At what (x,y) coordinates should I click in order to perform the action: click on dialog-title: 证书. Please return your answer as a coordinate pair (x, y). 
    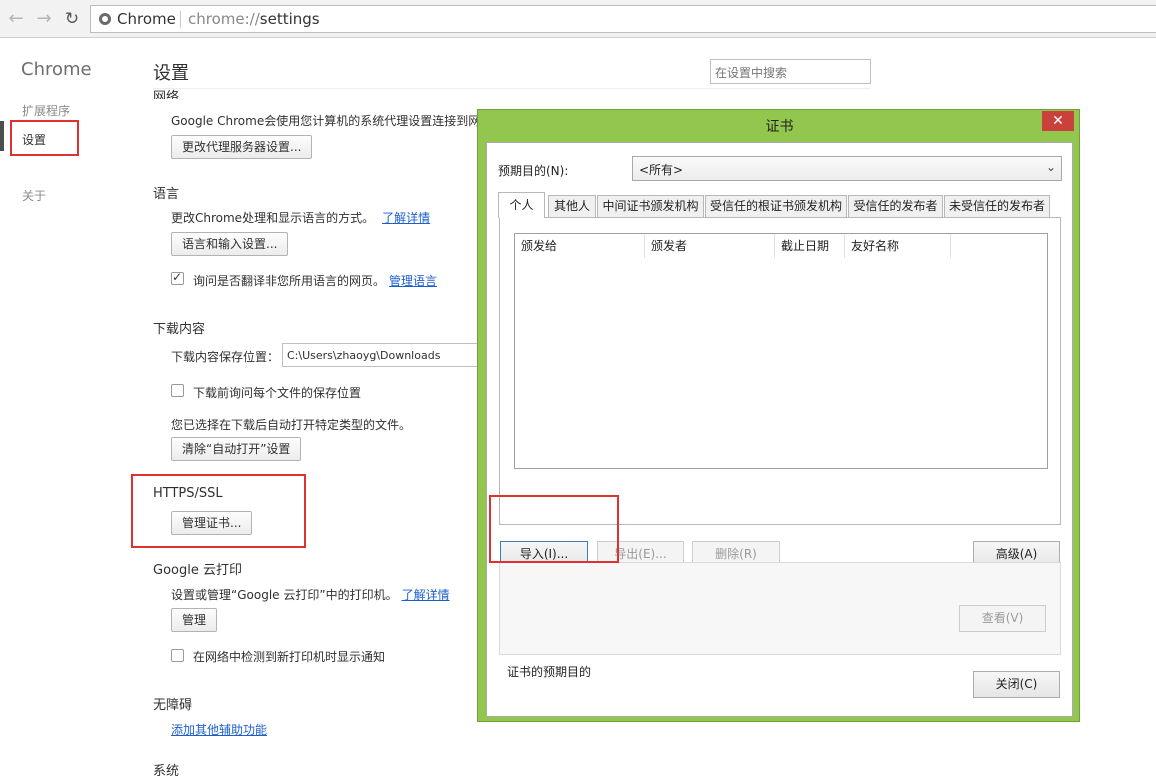
    Looking at the image, I should click on (779, 127).